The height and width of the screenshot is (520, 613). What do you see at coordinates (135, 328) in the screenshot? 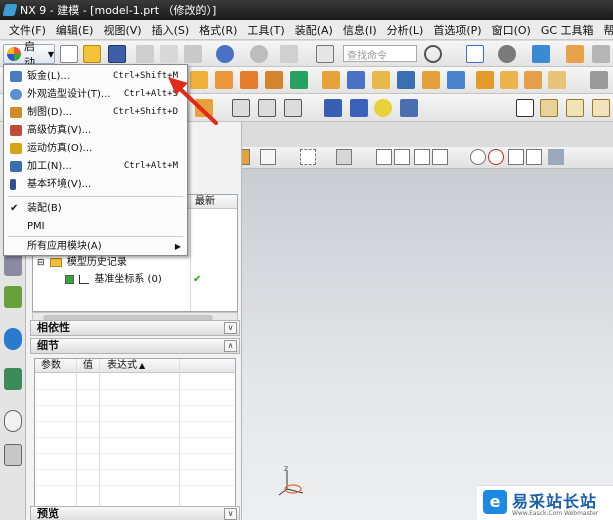
I see `dependencies-section-header: 相依性 ∨` at bounding box center [135, 328].